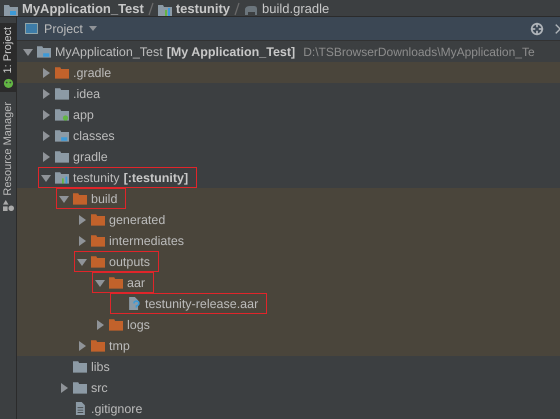 This screenshot has width=560, height=419. Describe the element at coordinates (96, 177) in the screenshot. I see `tree-item-label: testunity` at that location.